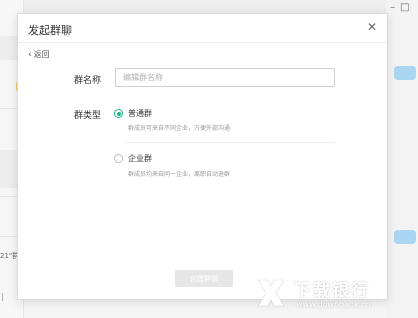 The image size is (418, 318). What do you see at coordinates (41, 54) in the screenshot?
I see `back-label: 返回` at bounding box center [41, 54].